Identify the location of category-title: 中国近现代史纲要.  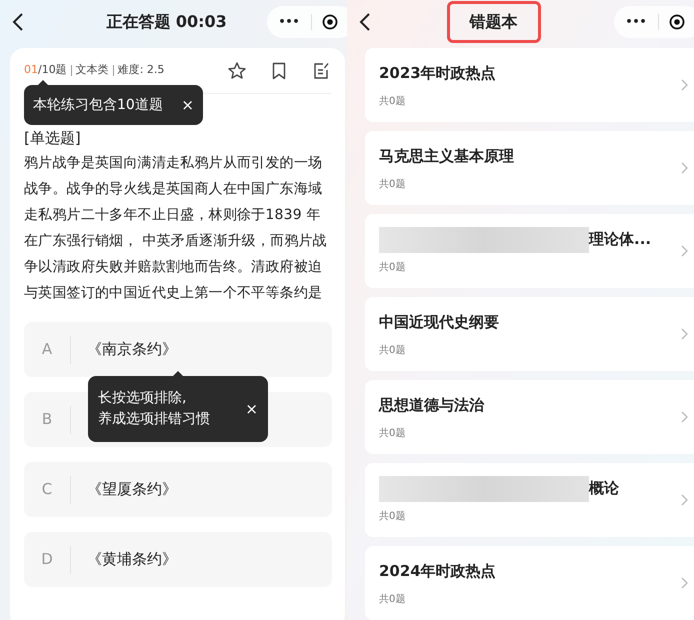
(439, 323).